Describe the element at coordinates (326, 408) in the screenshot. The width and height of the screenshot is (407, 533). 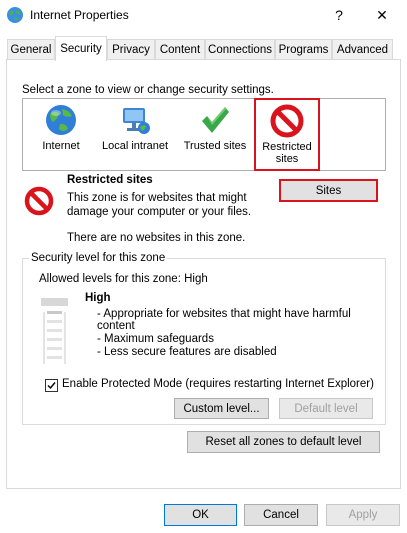
I see `default-level-button: Default level` at that location.